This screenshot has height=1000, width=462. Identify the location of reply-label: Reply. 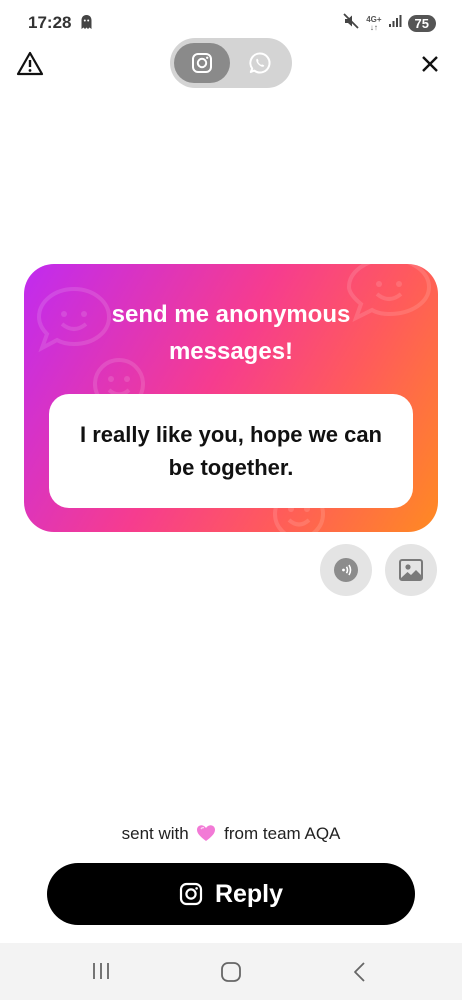
(249, 893).